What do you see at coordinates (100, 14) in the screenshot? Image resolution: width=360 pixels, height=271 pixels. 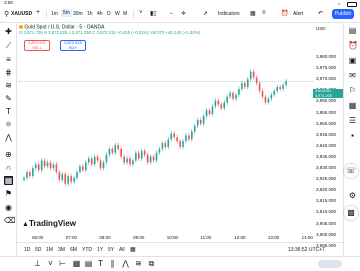 I see `interval-4h: 4h` at bounding box center [100, 14].